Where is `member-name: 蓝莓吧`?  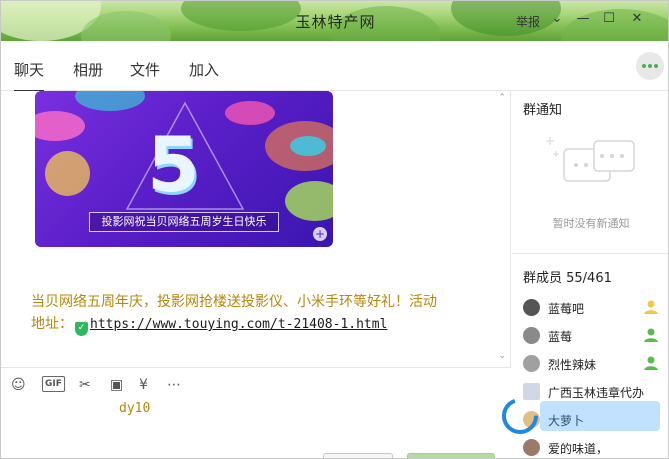
member-name: 蓝莓吧 is located at coordinates (566, 309).